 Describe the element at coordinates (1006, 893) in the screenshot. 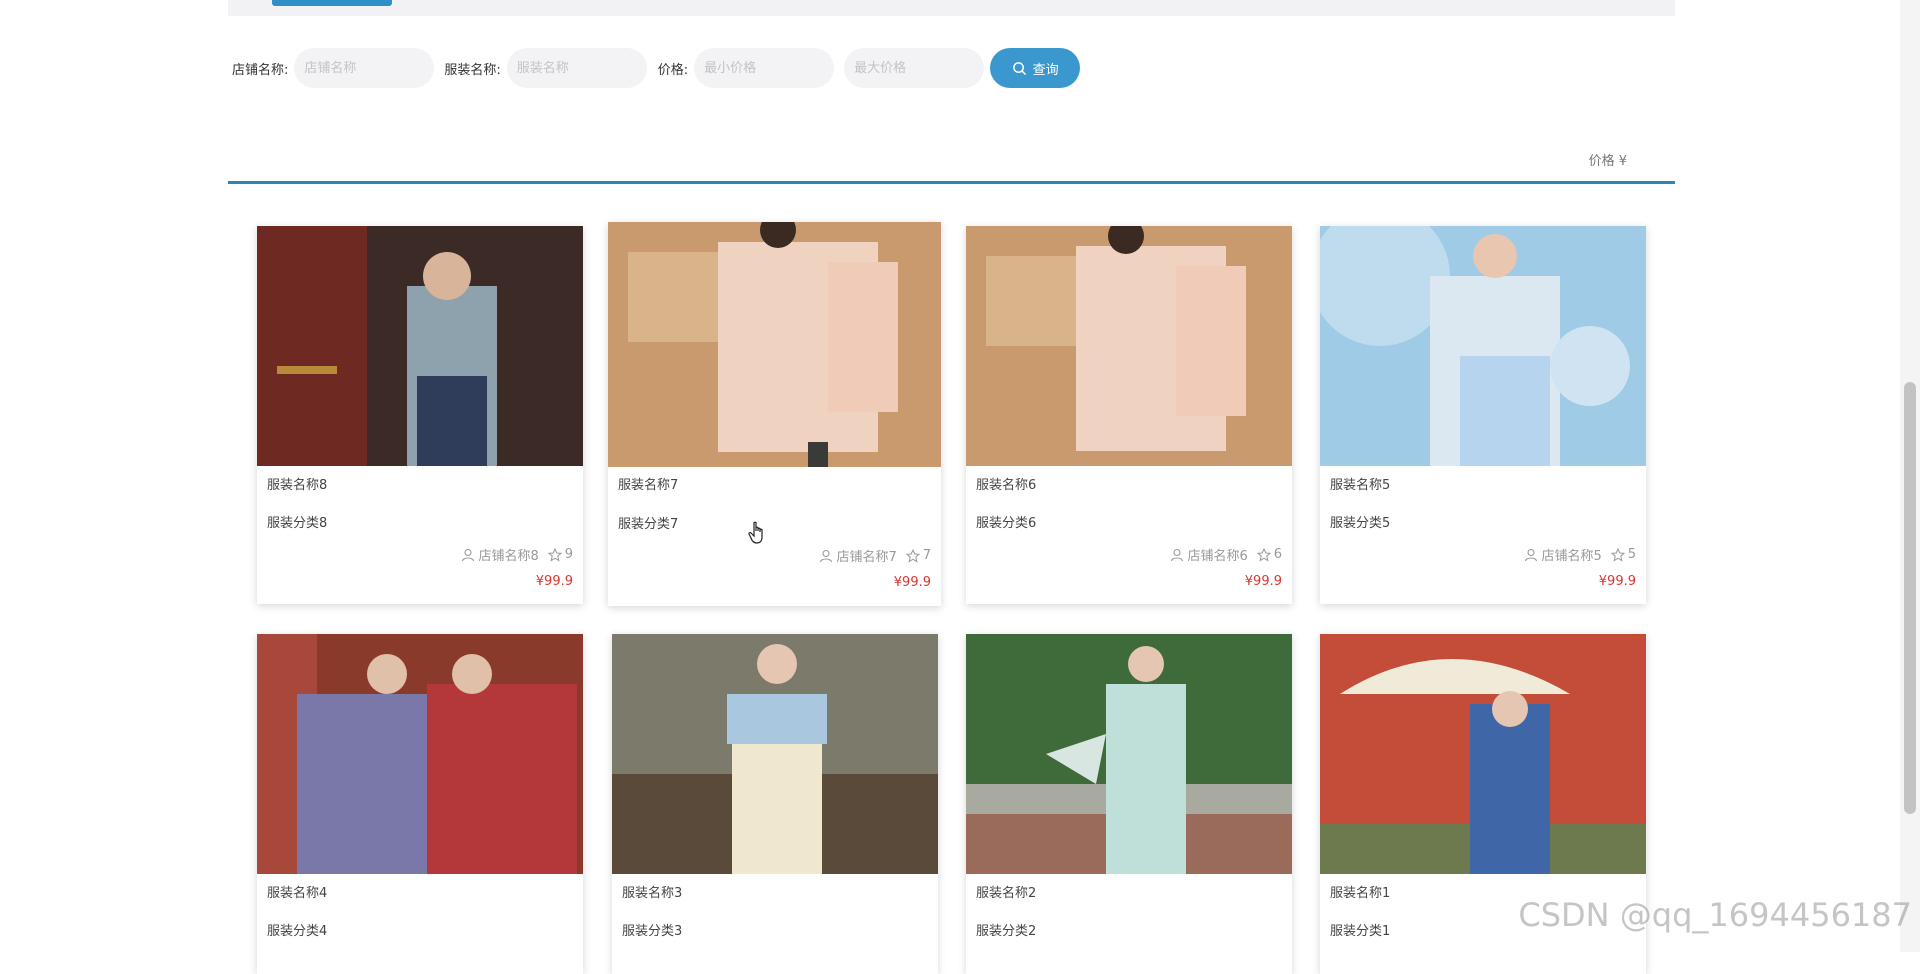

I see `product-name: 服装名称2` at that location.